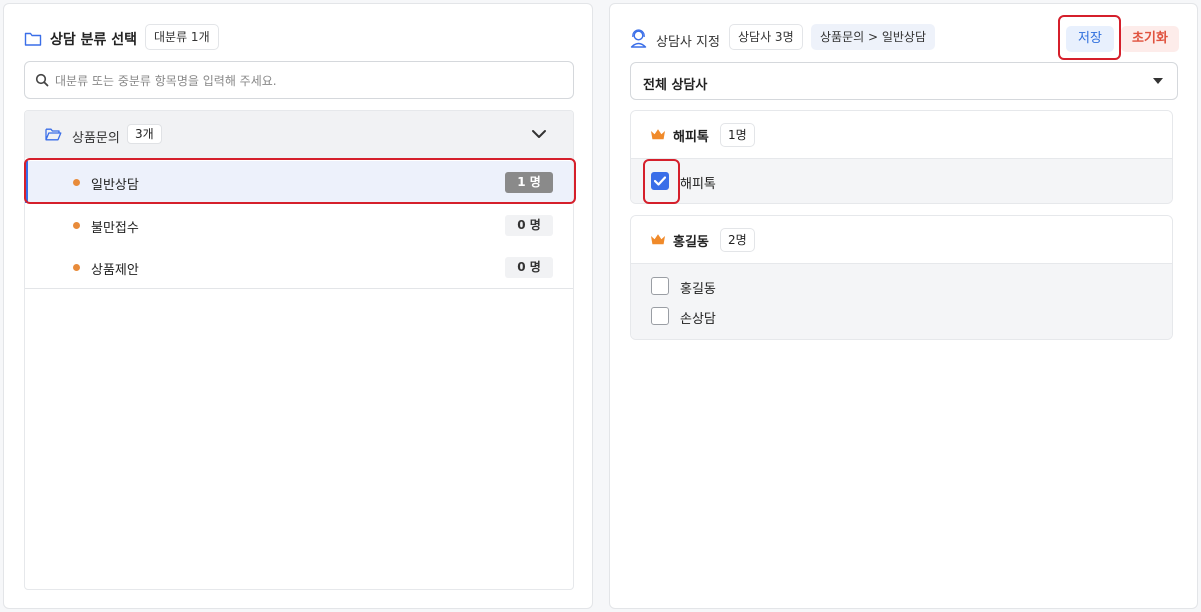 Image resolution: width=1201 pixels, height=612 pixels. I want to click on agent-group-name: 해피톡, so click(691, 137).